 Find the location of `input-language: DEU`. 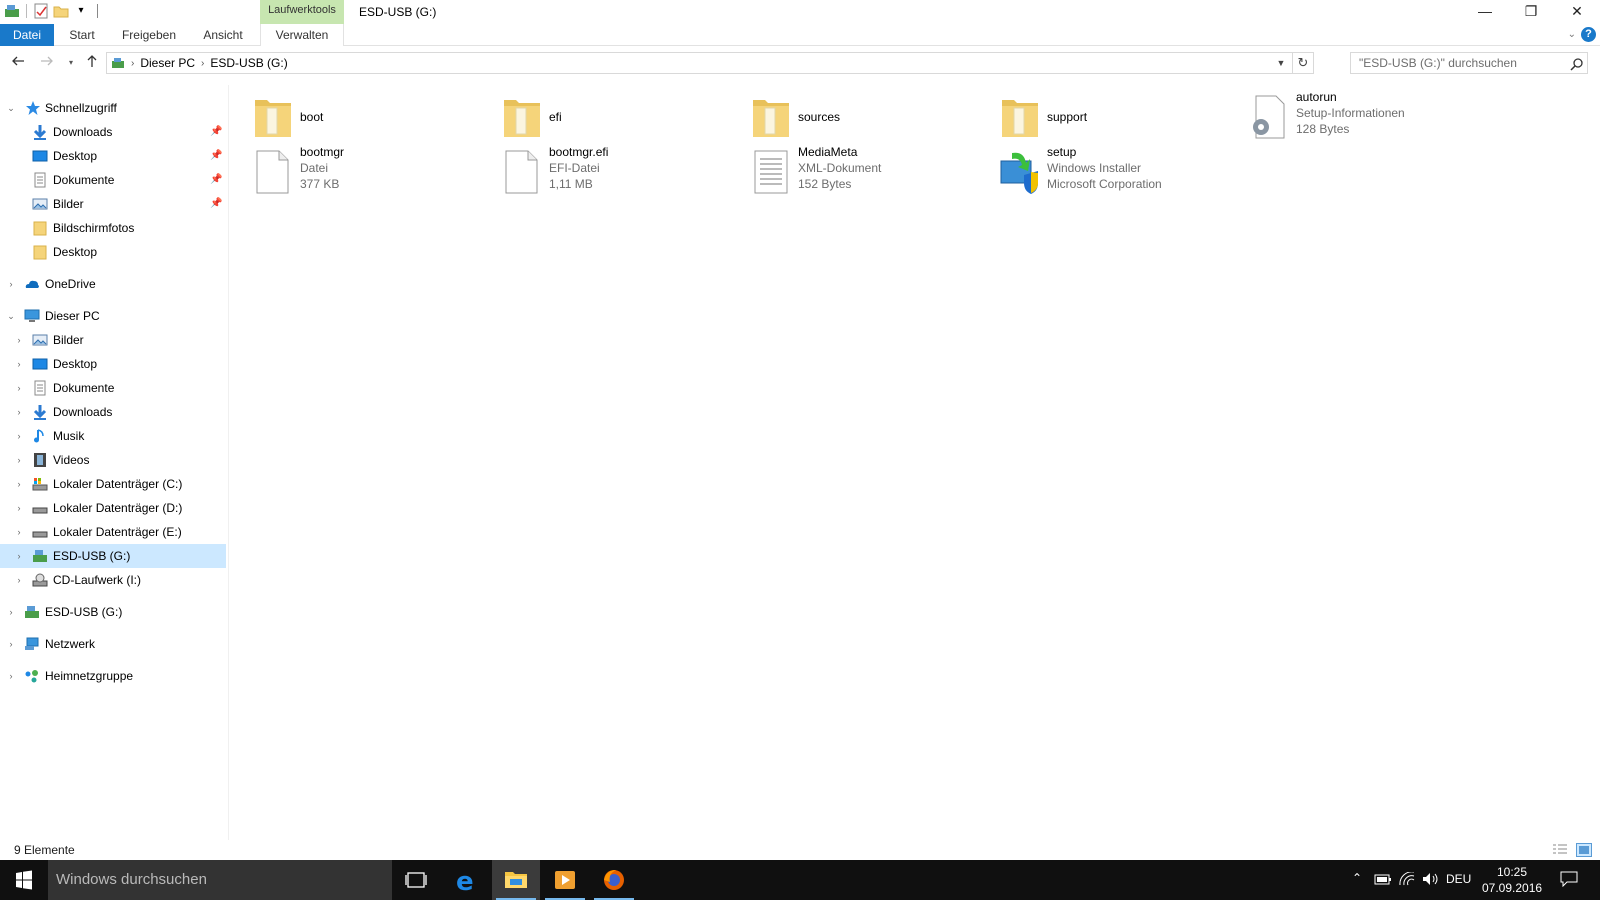

input-language: DEU is located at coordinates (1458, 879).